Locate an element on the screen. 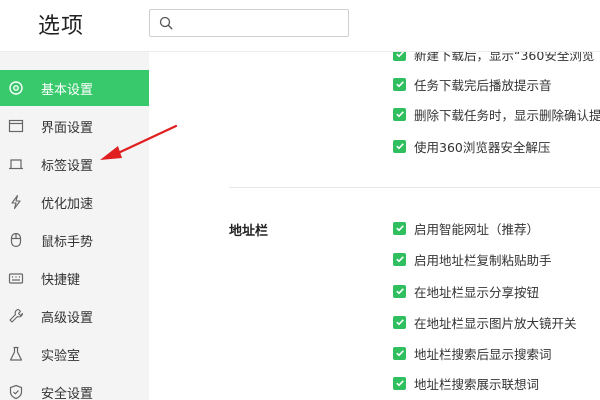  sidebar-item-optimize: 优化加速 is located at coordinates (74, 202).